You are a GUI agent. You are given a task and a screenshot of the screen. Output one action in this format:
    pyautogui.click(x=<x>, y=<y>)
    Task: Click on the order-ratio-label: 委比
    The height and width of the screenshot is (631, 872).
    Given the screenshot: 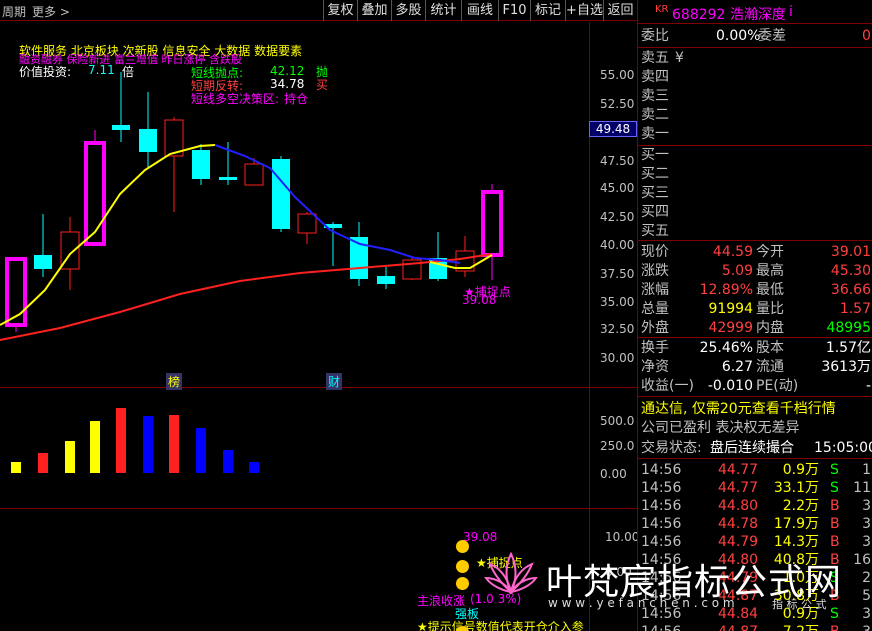 What is the action you would take?
    pyautogui.click(x=655, y=36)
    